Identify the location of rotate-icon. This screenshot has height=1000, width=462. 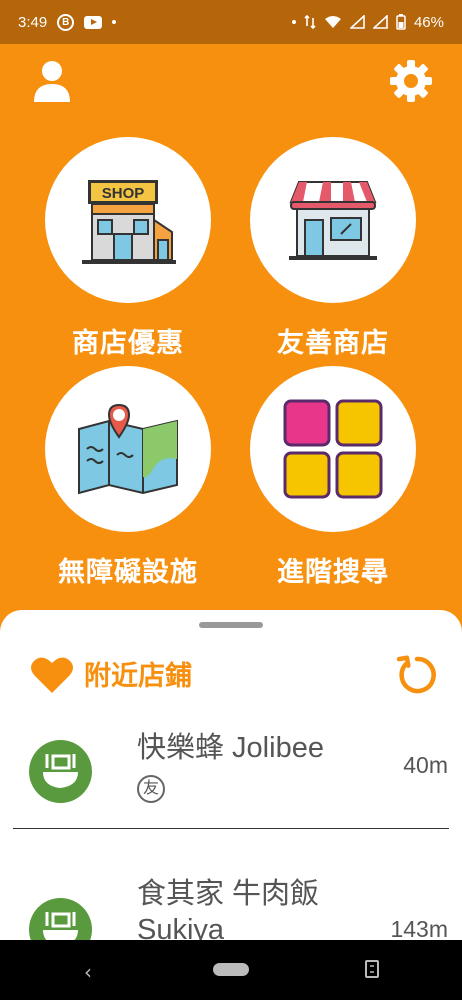
(372, 969).